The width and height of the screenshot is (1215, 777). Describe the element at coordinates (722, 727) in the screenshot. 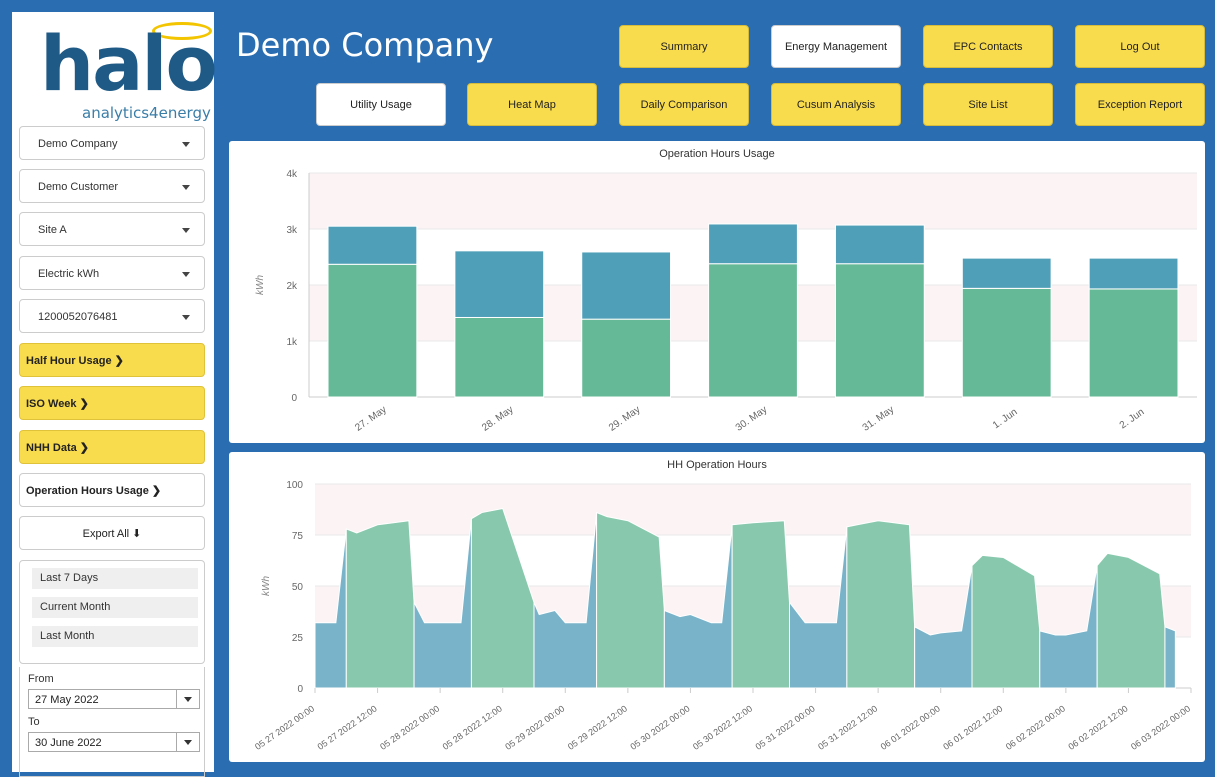

I see `x-tick-label: 05 30 2022 12:00` at that location.